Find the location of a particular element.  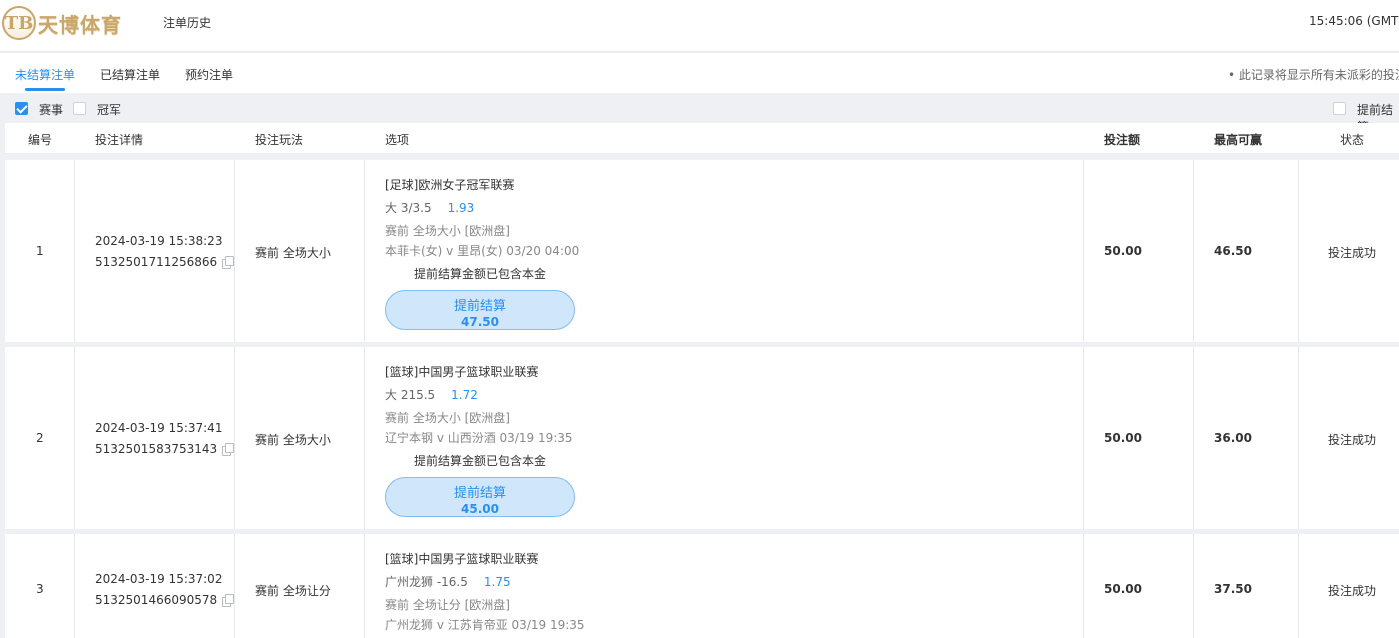

row-number: 1 is located at coordinates (40, 251).